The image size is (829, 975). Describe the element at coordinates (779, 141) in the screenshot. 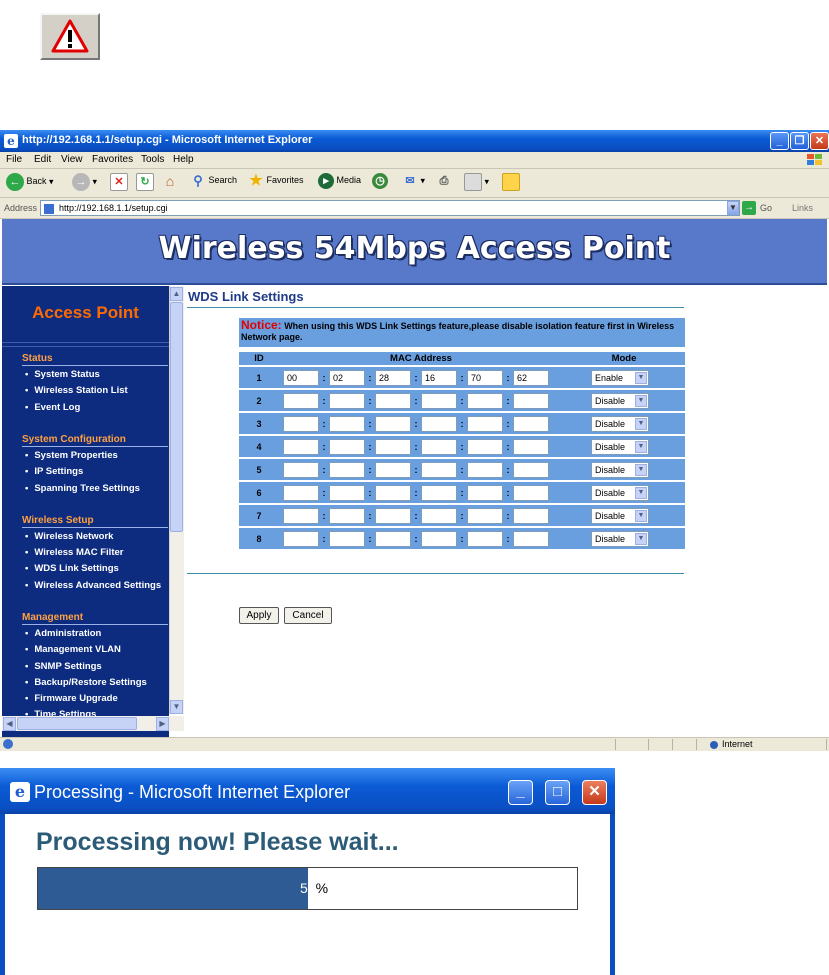

I see `minimize-button: _` at that location.